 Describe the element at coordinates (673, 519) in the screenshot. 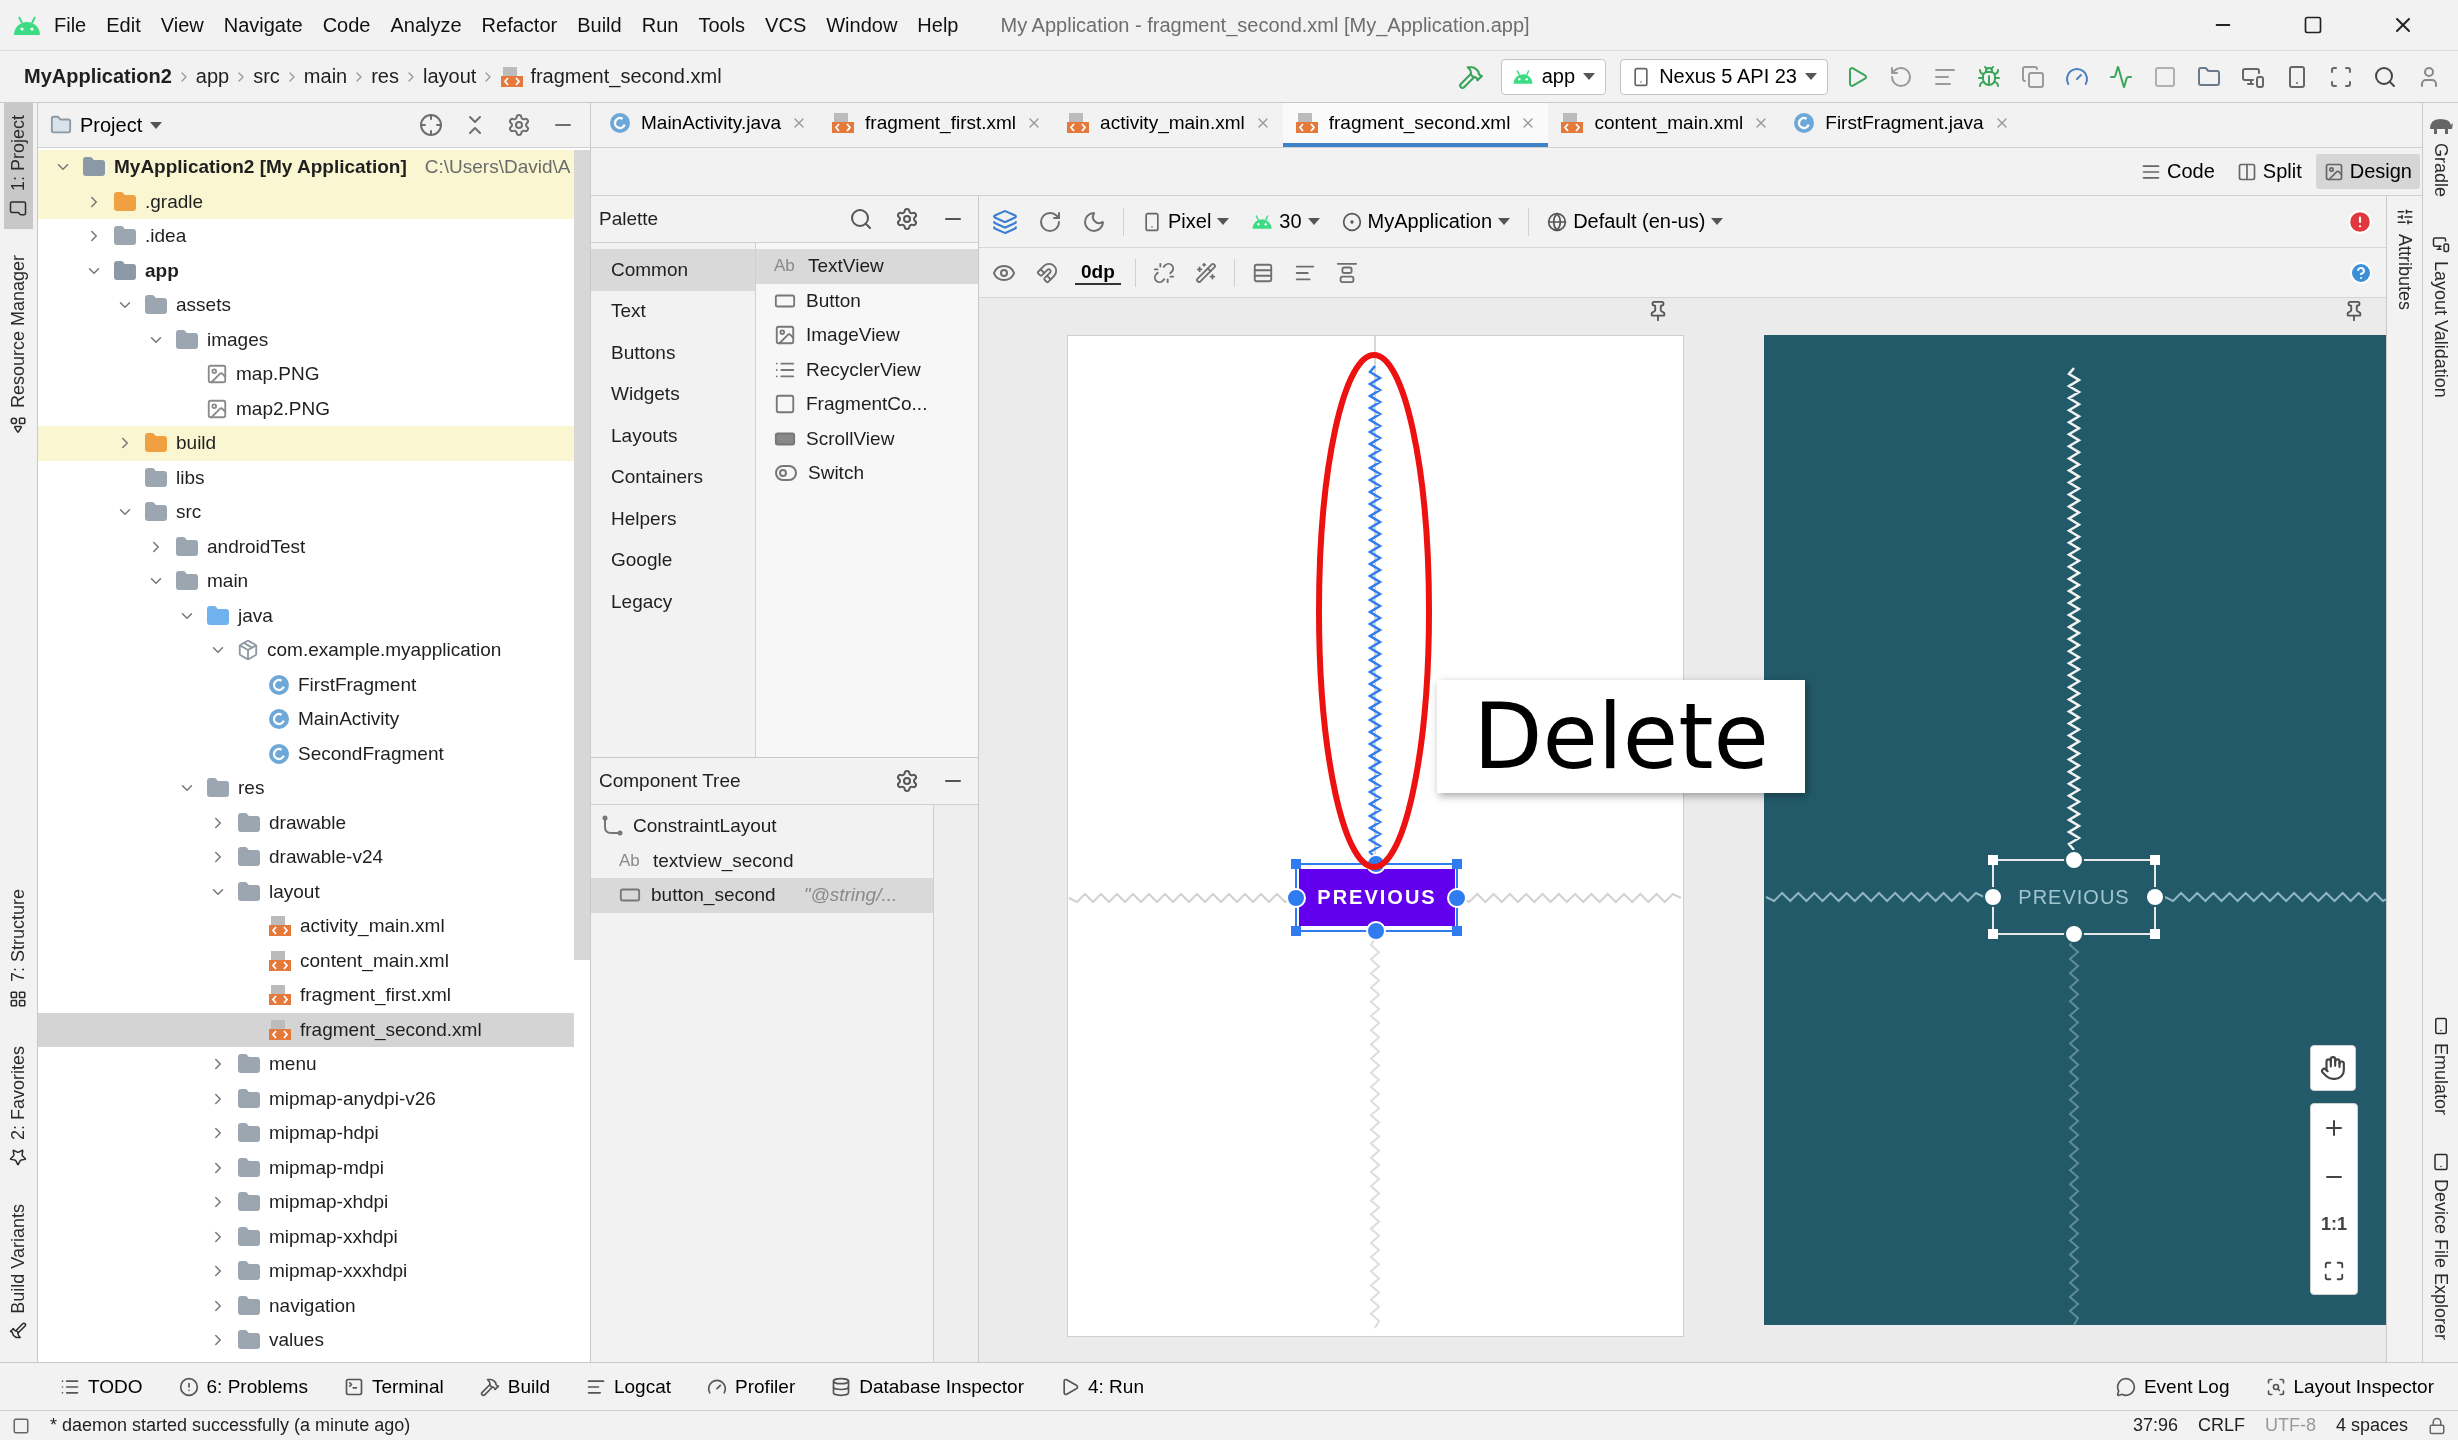

I see `palette-category: Helpers` at that location.